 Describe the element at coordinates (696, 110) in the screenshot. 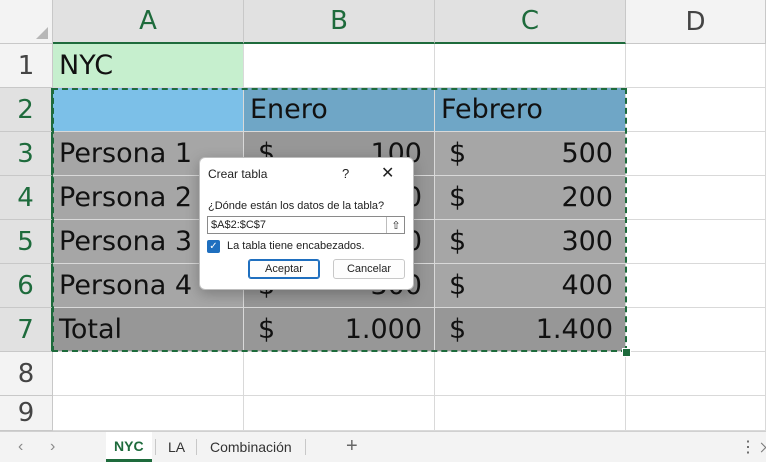

I see `cell-d2` at that location.